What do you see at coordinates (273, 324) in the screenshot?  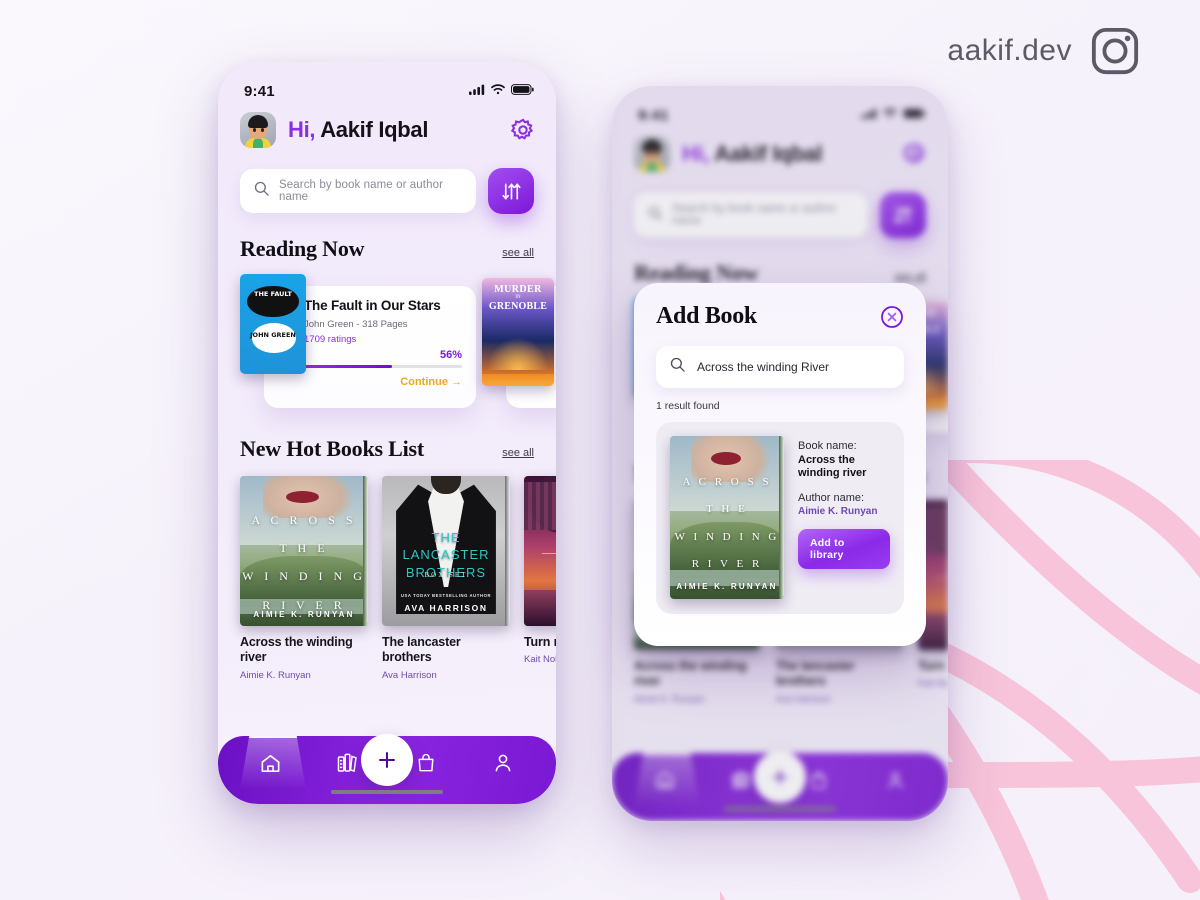 I see `book-cover-fault-in-our-stars: THE FAULT JOHN GREEN` at bounding box center [273, 324].